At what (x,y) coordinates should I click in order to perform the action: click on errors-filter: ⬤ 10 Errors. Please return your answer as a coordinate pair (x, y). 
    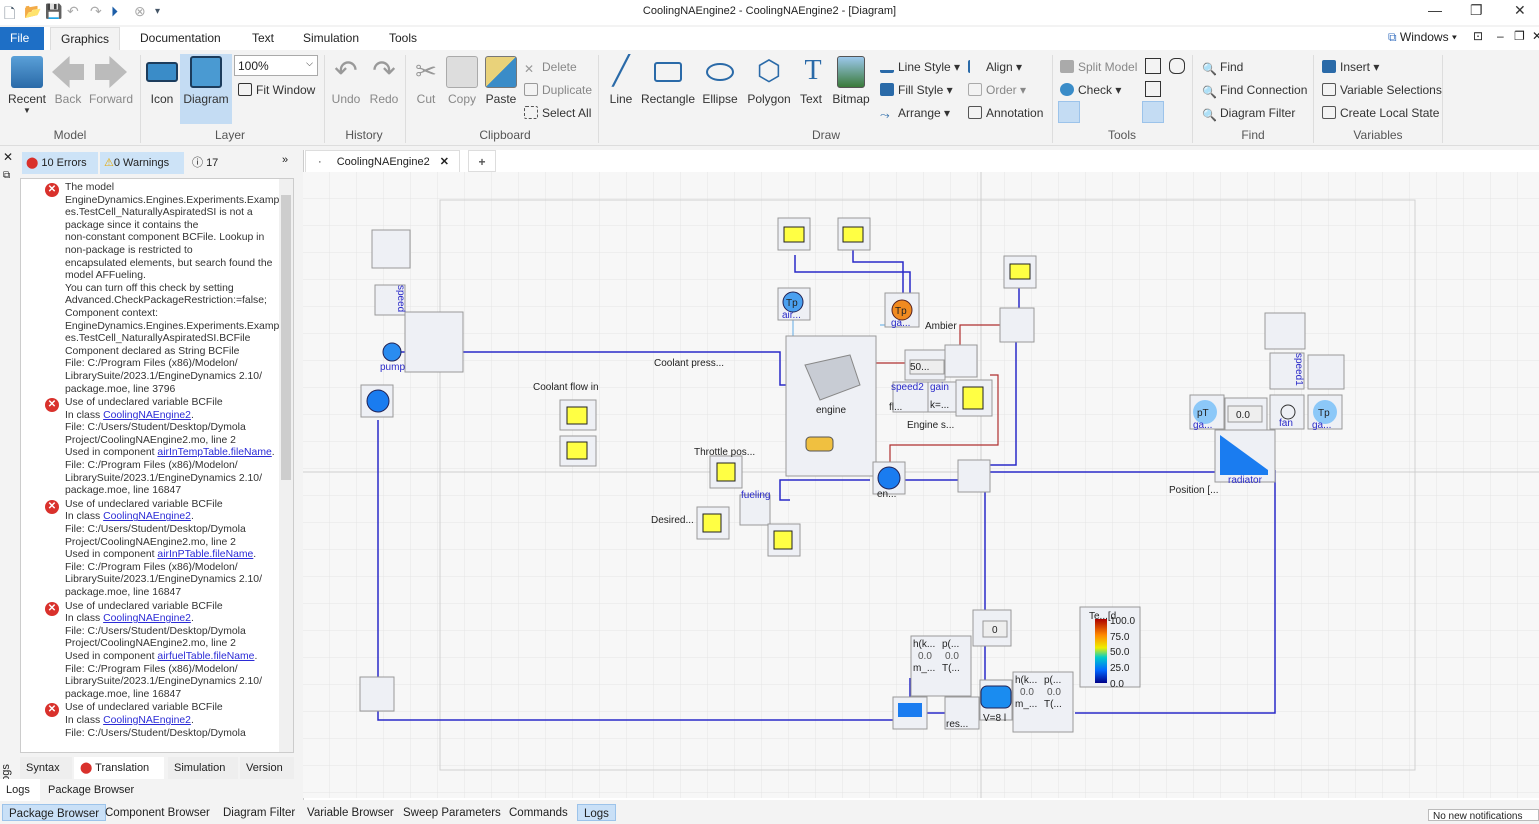
    Looking at the image, I should click on (60, 163).